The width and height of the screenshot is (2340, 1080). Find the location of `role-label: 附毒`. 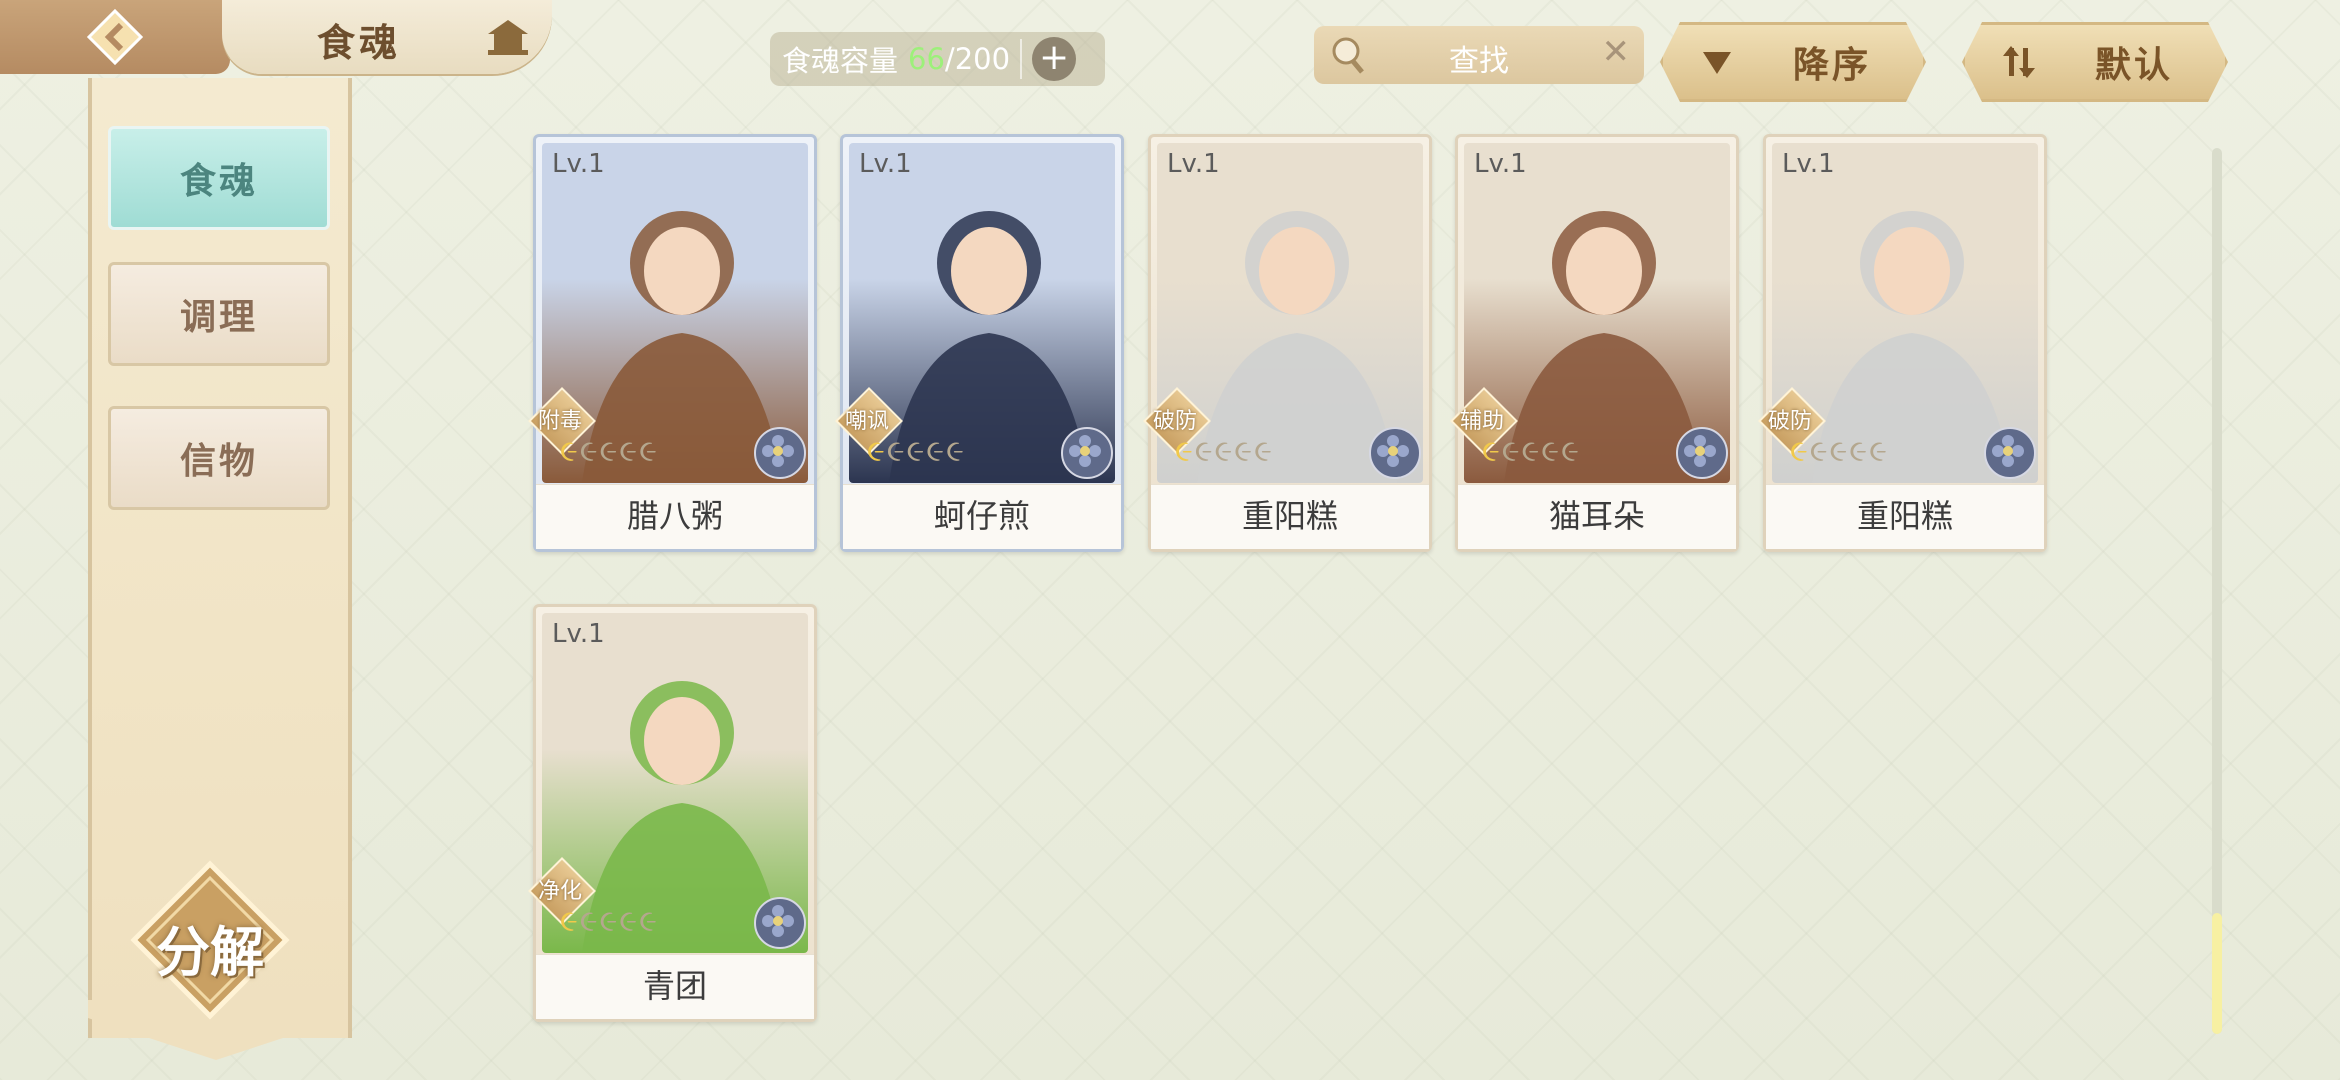

role-label: 附毒 is located at coordinates (559, 421).